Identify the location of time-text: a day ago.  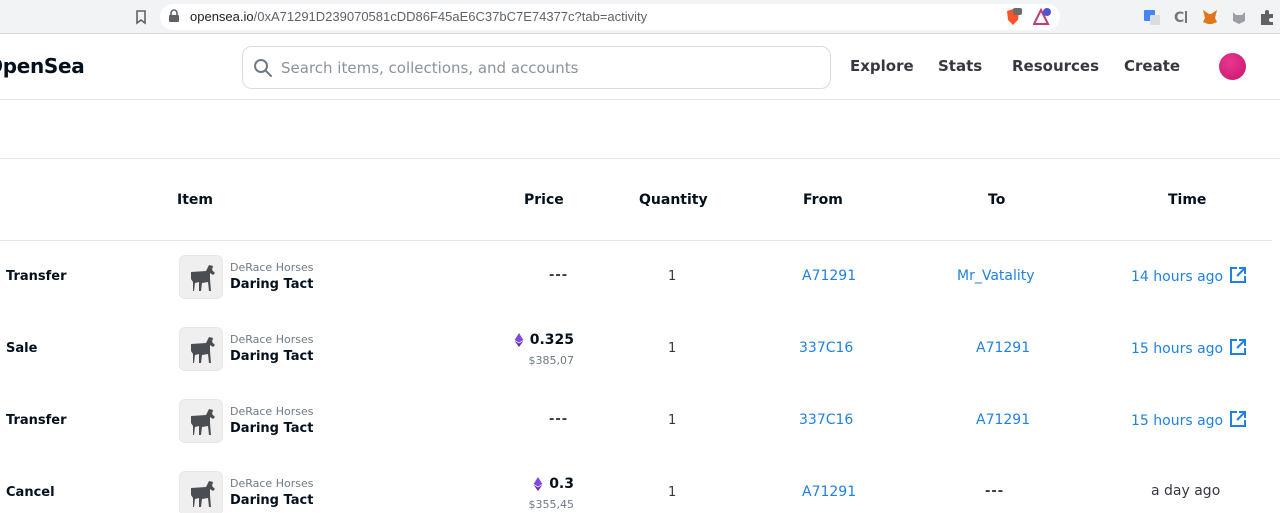
(1186, 491).